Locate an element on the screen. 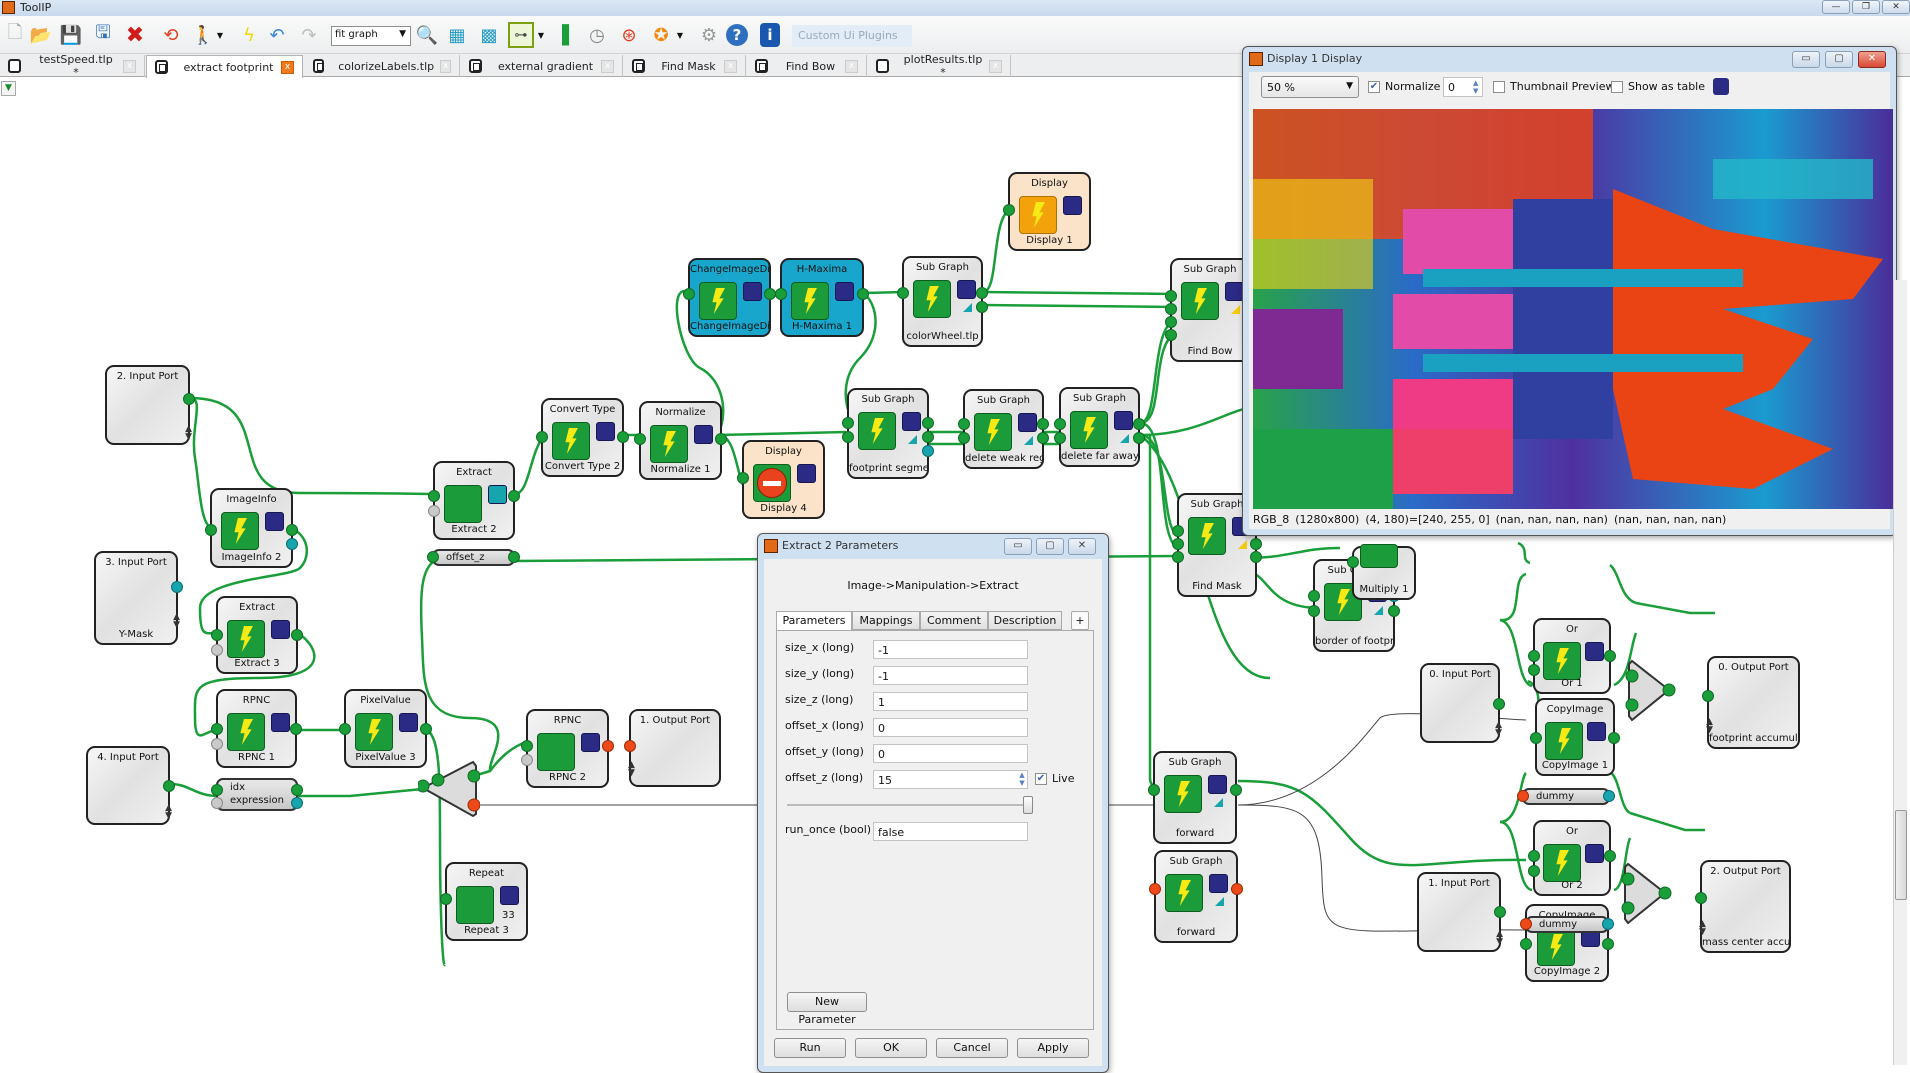  node-convert-type: Convert Type Convert Type 2 is located at coordinates (582, 437).